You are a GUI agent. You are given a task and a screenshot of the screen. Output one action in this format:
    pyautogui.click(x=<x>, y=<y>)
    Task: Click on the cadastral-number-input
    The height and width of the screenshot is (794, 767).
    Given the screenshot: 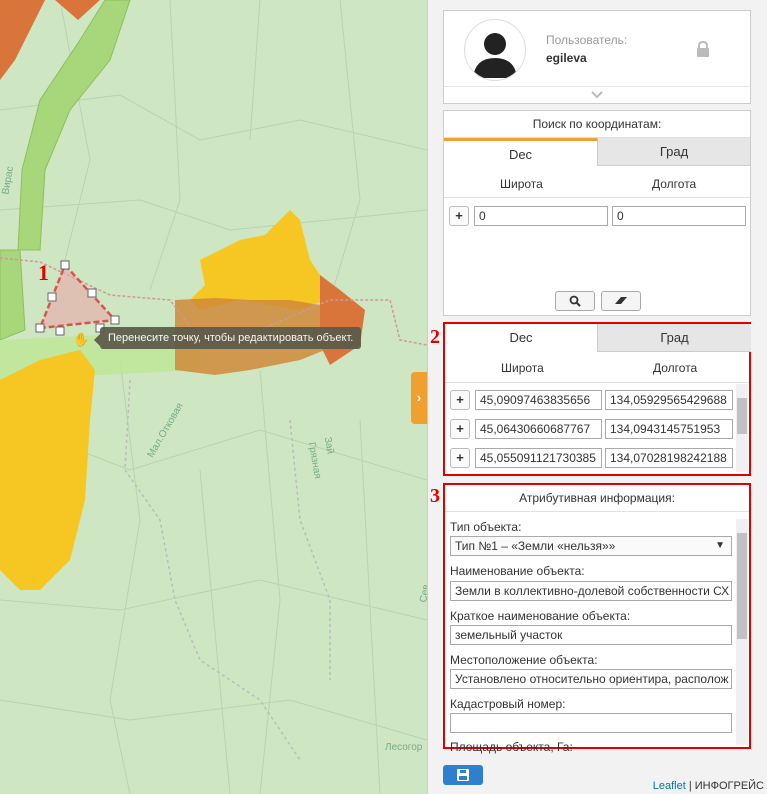 What is the action you would take?
    pyautogui.click(x=591, y=723)
    